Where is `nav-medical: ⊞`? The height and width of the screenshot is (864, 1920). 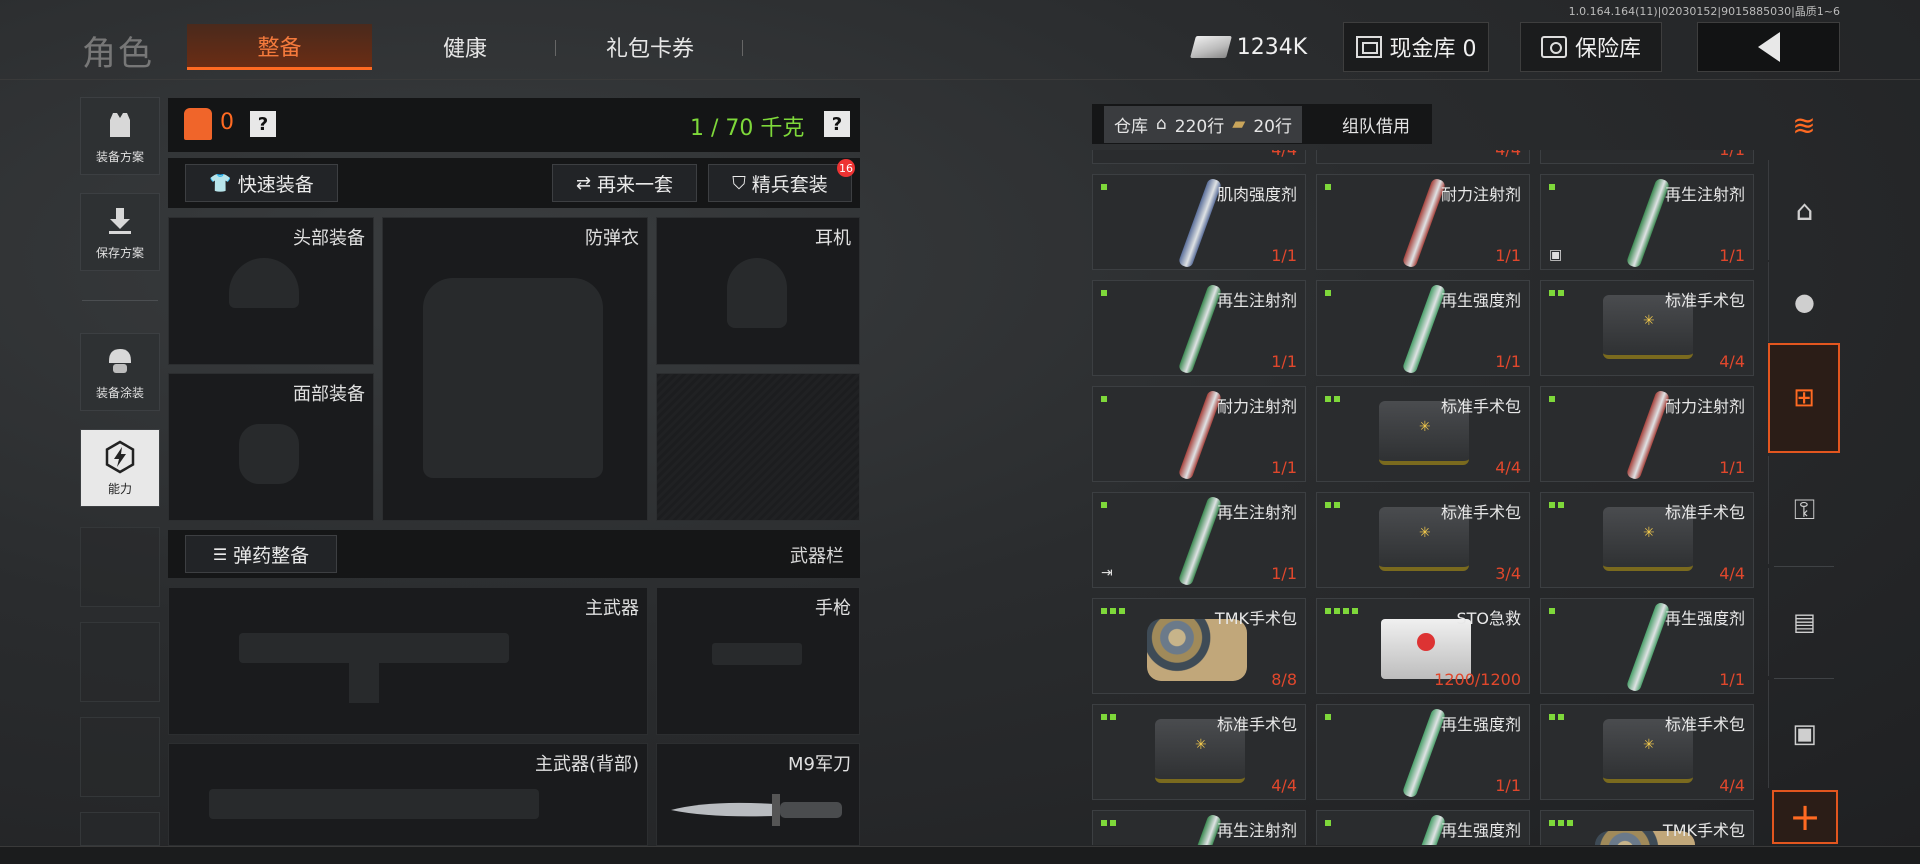 nav-medical: ⊞ is located at coordinates (1804, 398).